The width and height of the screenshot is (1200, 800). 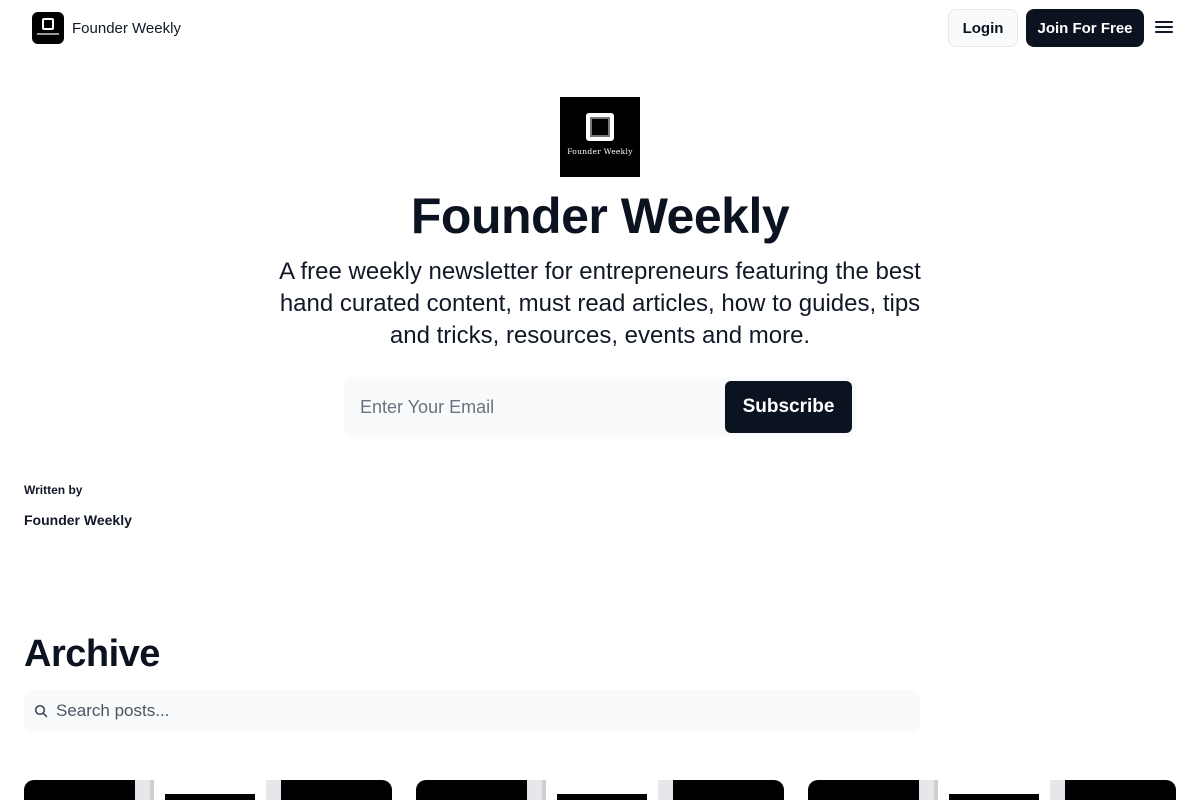 I want to click on search-icon, so click(x=41, y=711).